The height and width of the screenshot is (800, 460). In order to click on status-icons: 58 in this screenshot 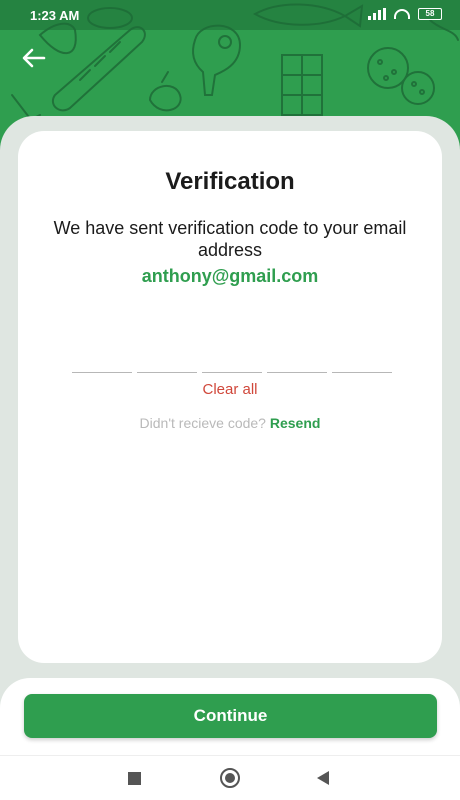, I will do `click(405, 14)`.